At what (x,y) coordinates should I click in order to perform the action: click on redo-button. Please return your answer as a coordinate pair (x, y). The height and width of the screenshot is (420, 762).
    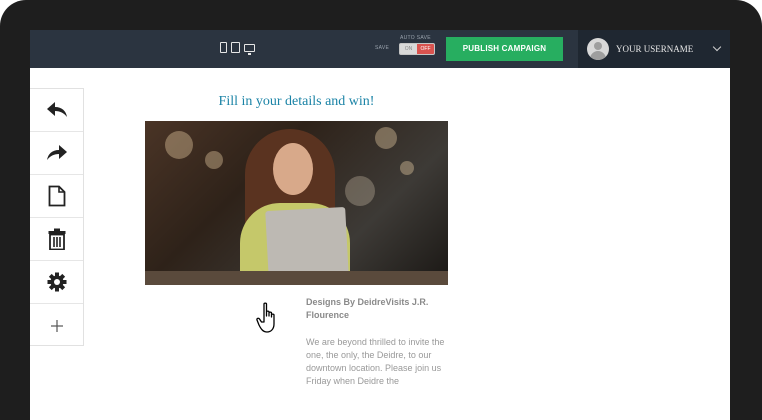
    Looking at the image, I should click on (56, 153).